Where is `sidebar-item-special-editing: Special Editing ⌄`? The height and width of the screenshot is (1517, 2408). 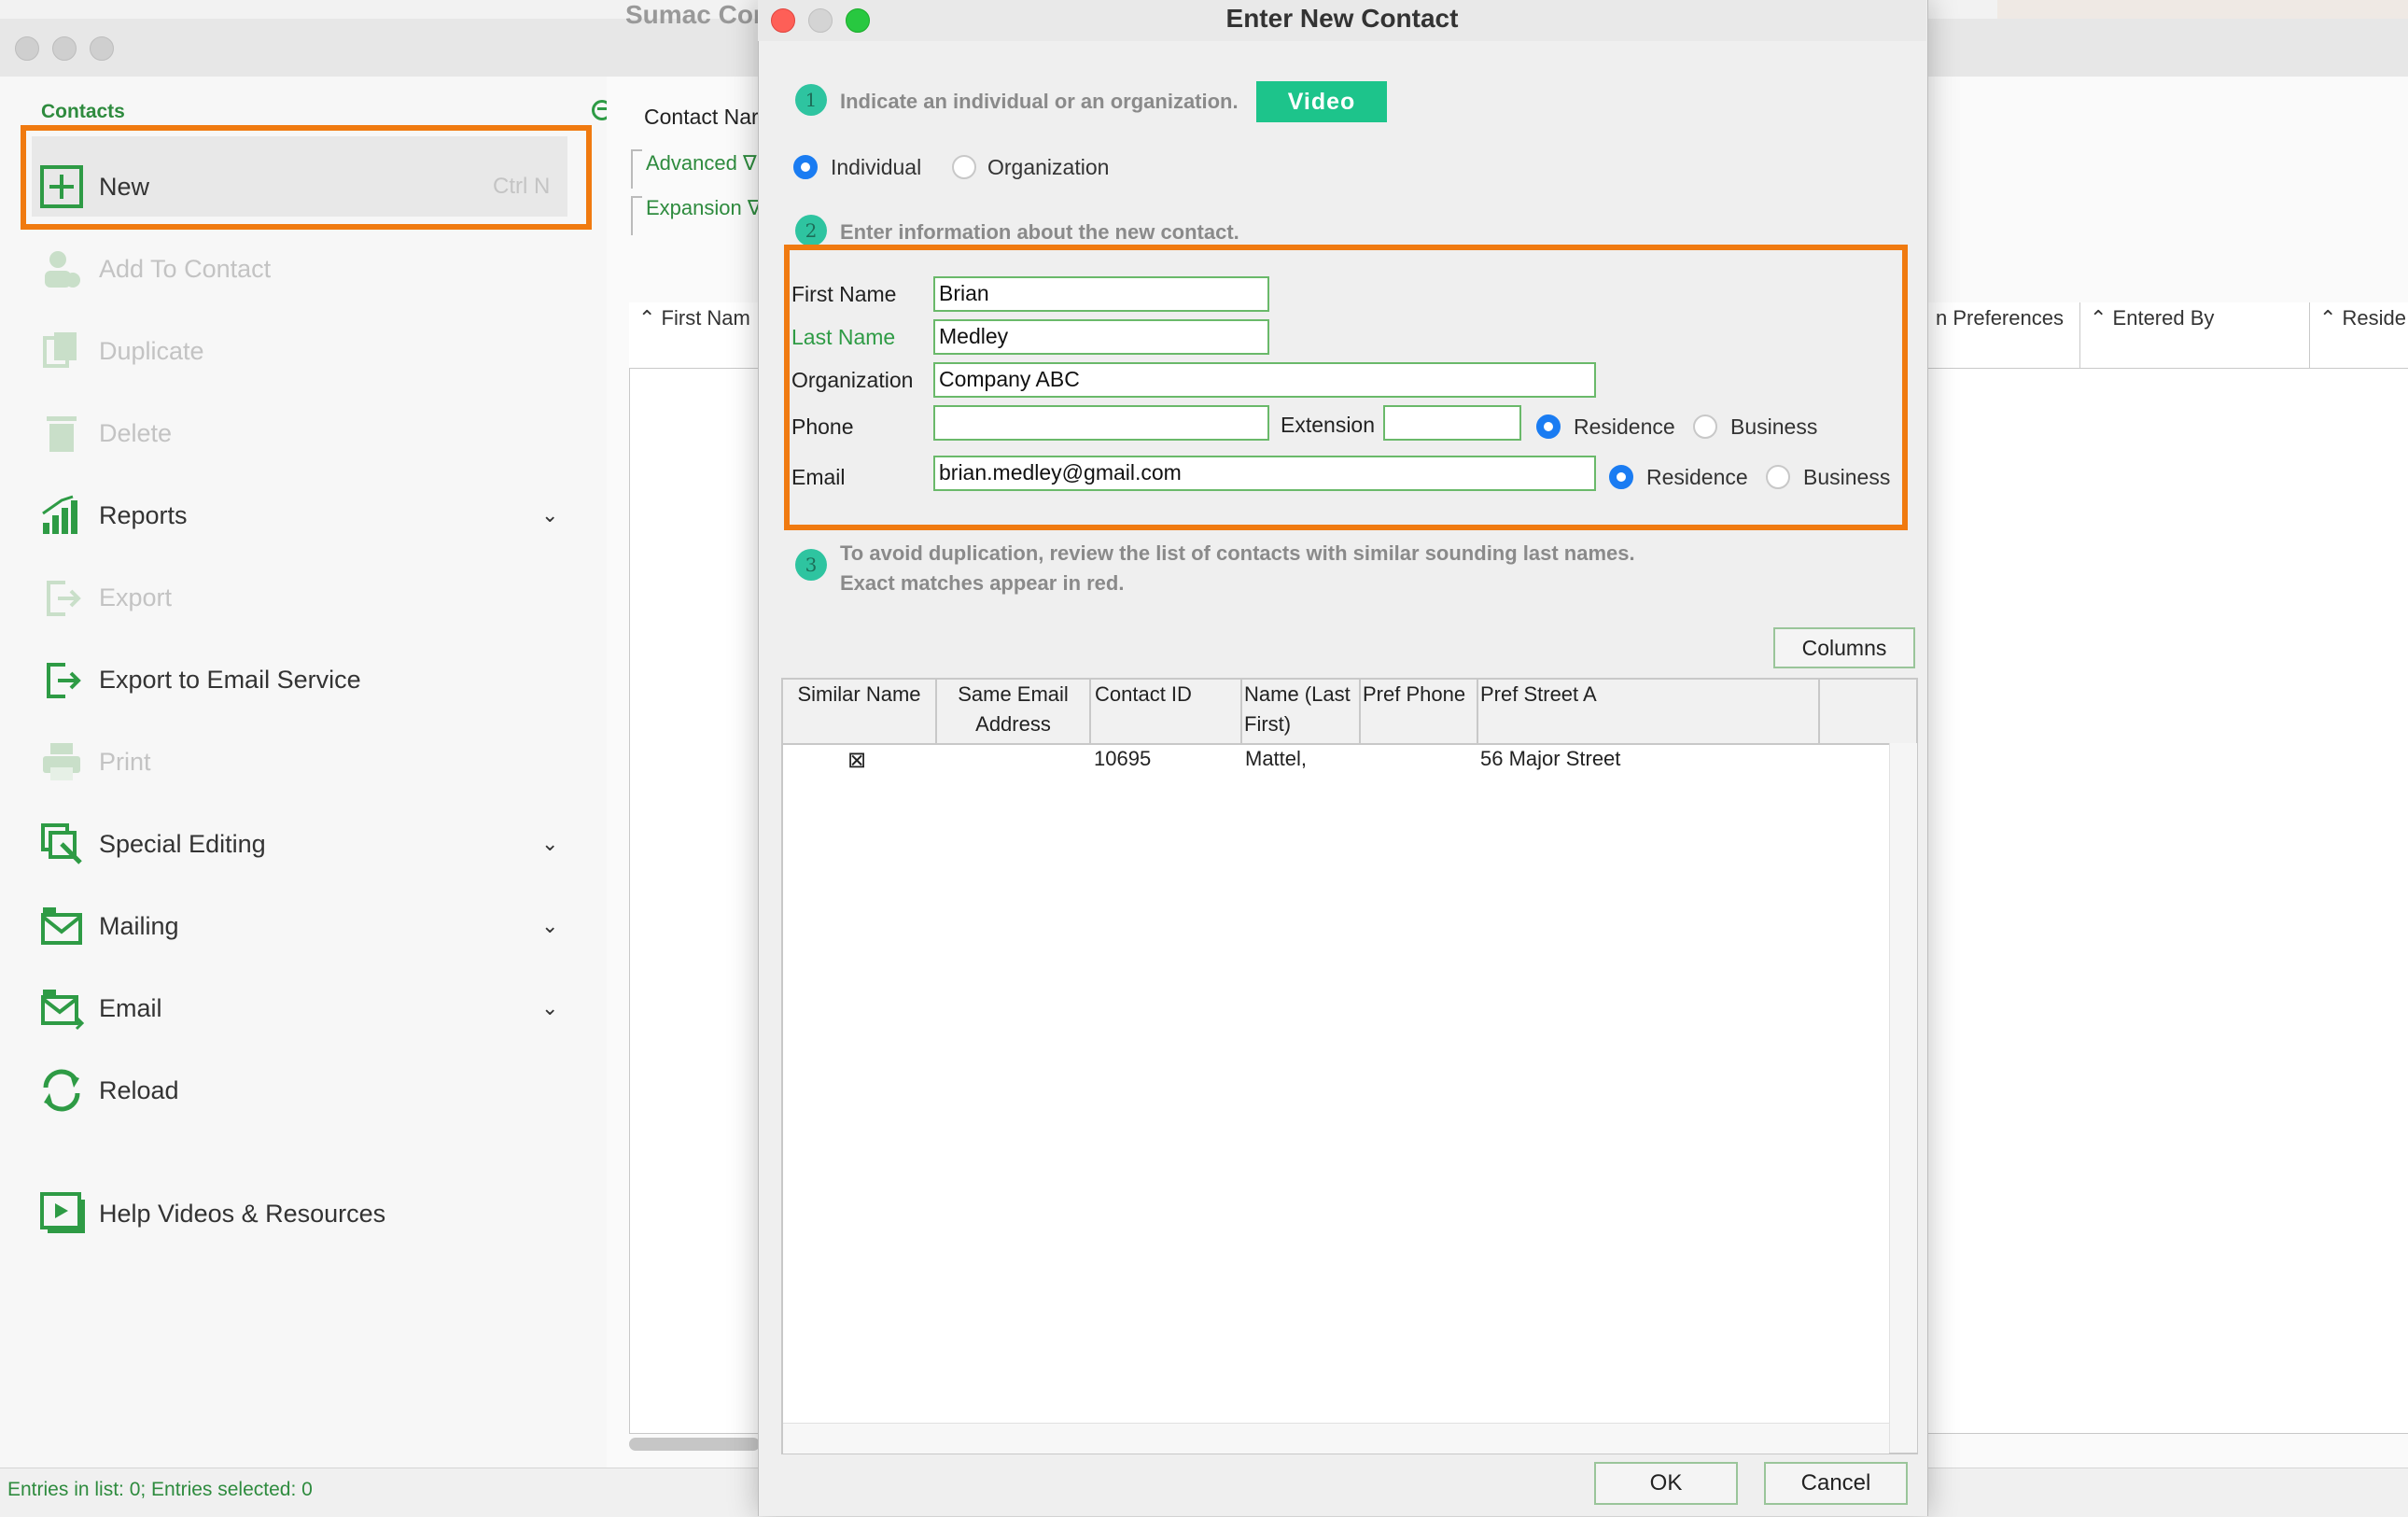
sidebar-item-special-editing: Special Editing ⌄ is located at coordinates (317, 844).